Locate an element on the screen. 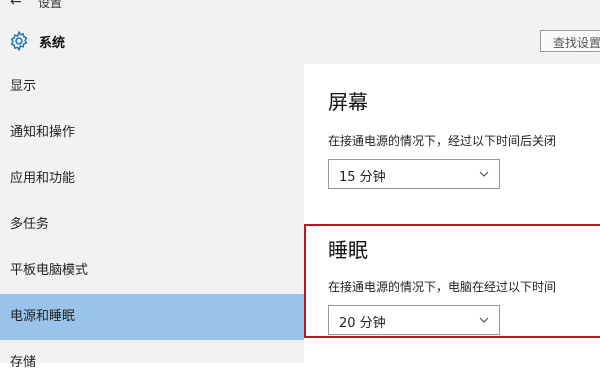 The image size is (600, 386). screen-description: 在接通电源的情况下，经过以下时间后关闭 is located at coordinates (442, 141).